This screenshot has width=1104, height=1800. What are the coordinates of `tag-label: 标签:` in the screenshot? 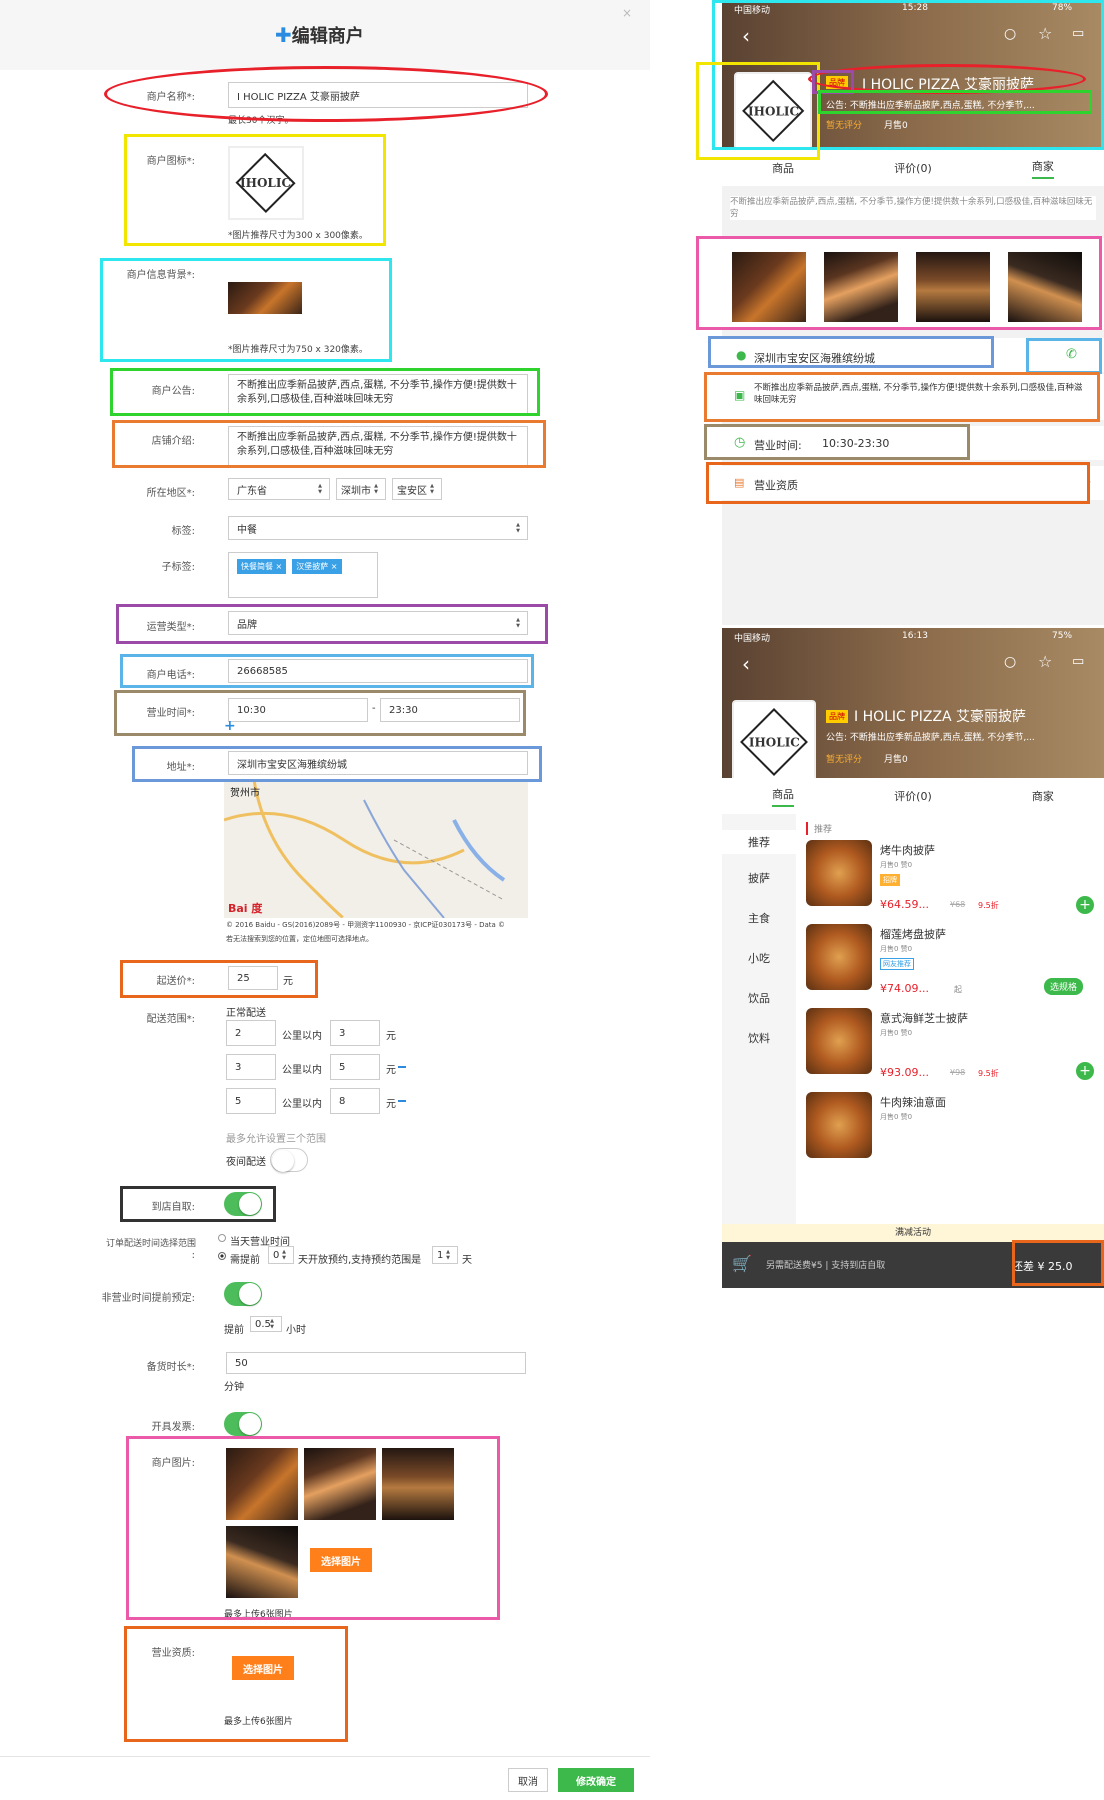 It's located at (183, 531).